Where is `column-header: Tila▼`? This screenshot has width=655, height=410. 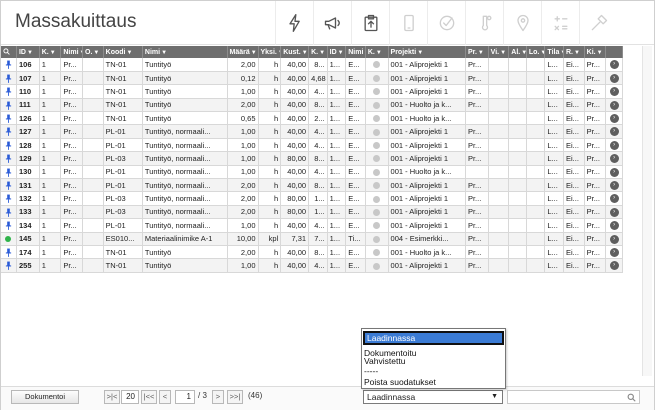
column-header: Tila▼ is located at coordinates (554, 52).